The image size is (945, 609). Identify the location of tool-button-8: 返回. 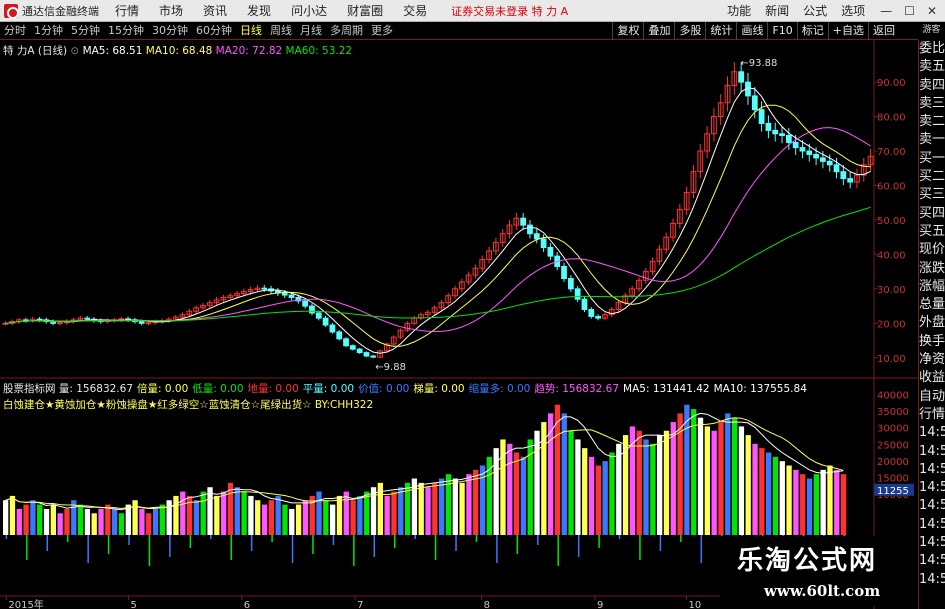
(883, 31).